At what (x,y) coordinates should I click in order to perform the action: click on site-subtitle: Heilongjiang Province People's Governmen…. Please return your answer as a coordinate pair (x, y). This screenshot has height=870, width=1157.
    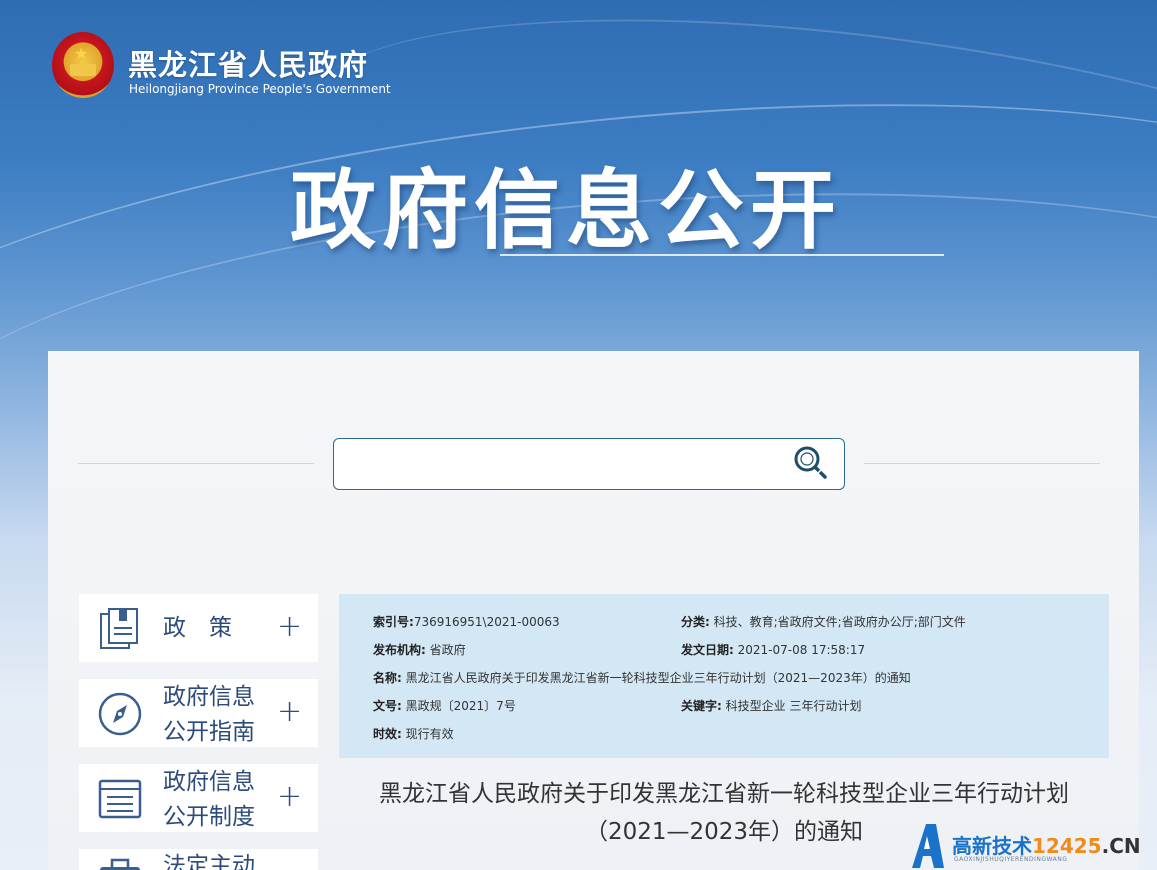
    Looking at the image, I should click on (260, 89).